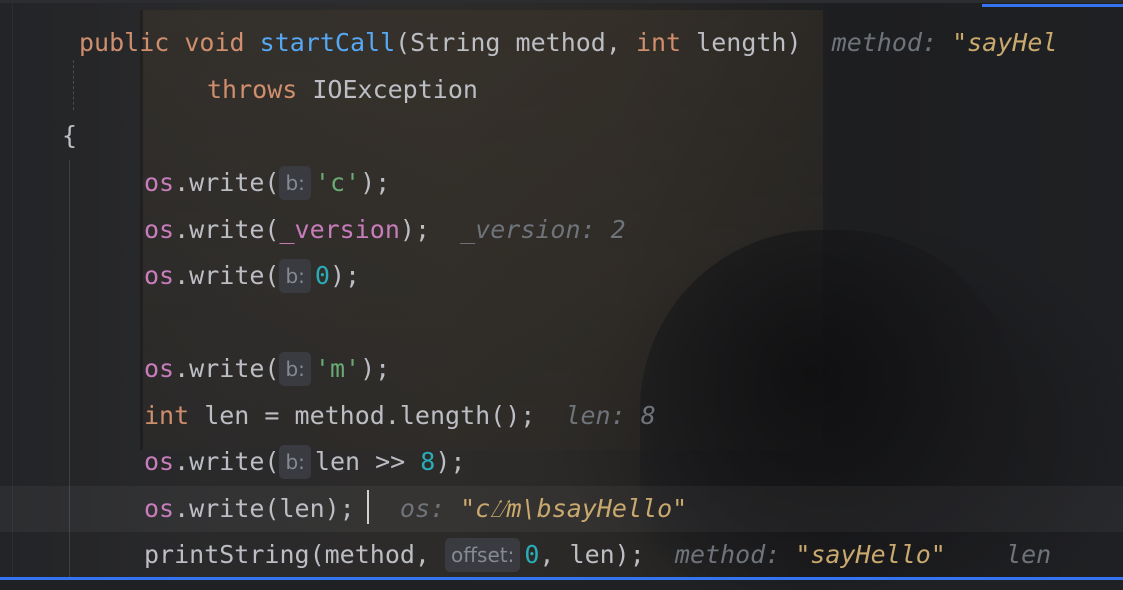 The image size is (1123, 590). Describe the element at coordinates (741, 42) in the screenshot. I see `code-text: length)` at that location.